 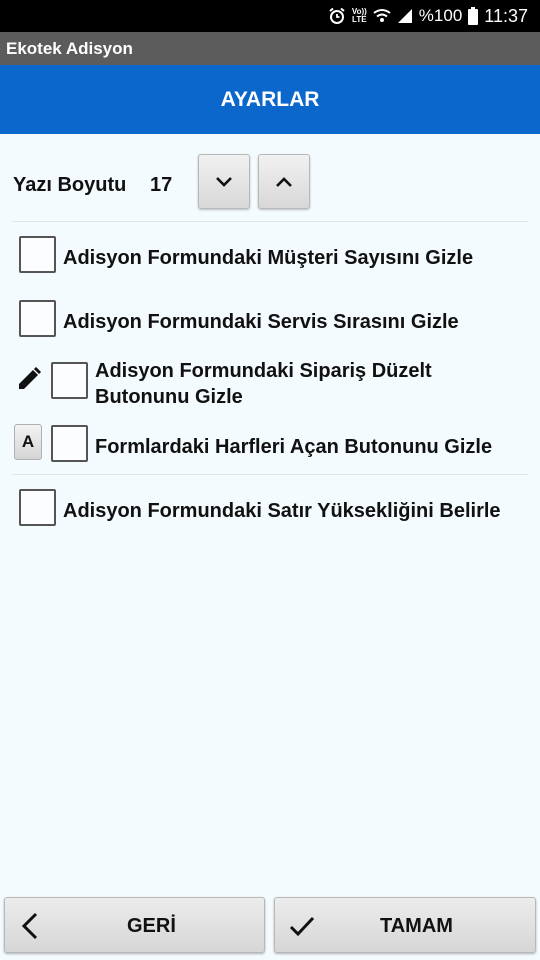 I want to click on font-size-decrease-button, so click(x=224, y=181).